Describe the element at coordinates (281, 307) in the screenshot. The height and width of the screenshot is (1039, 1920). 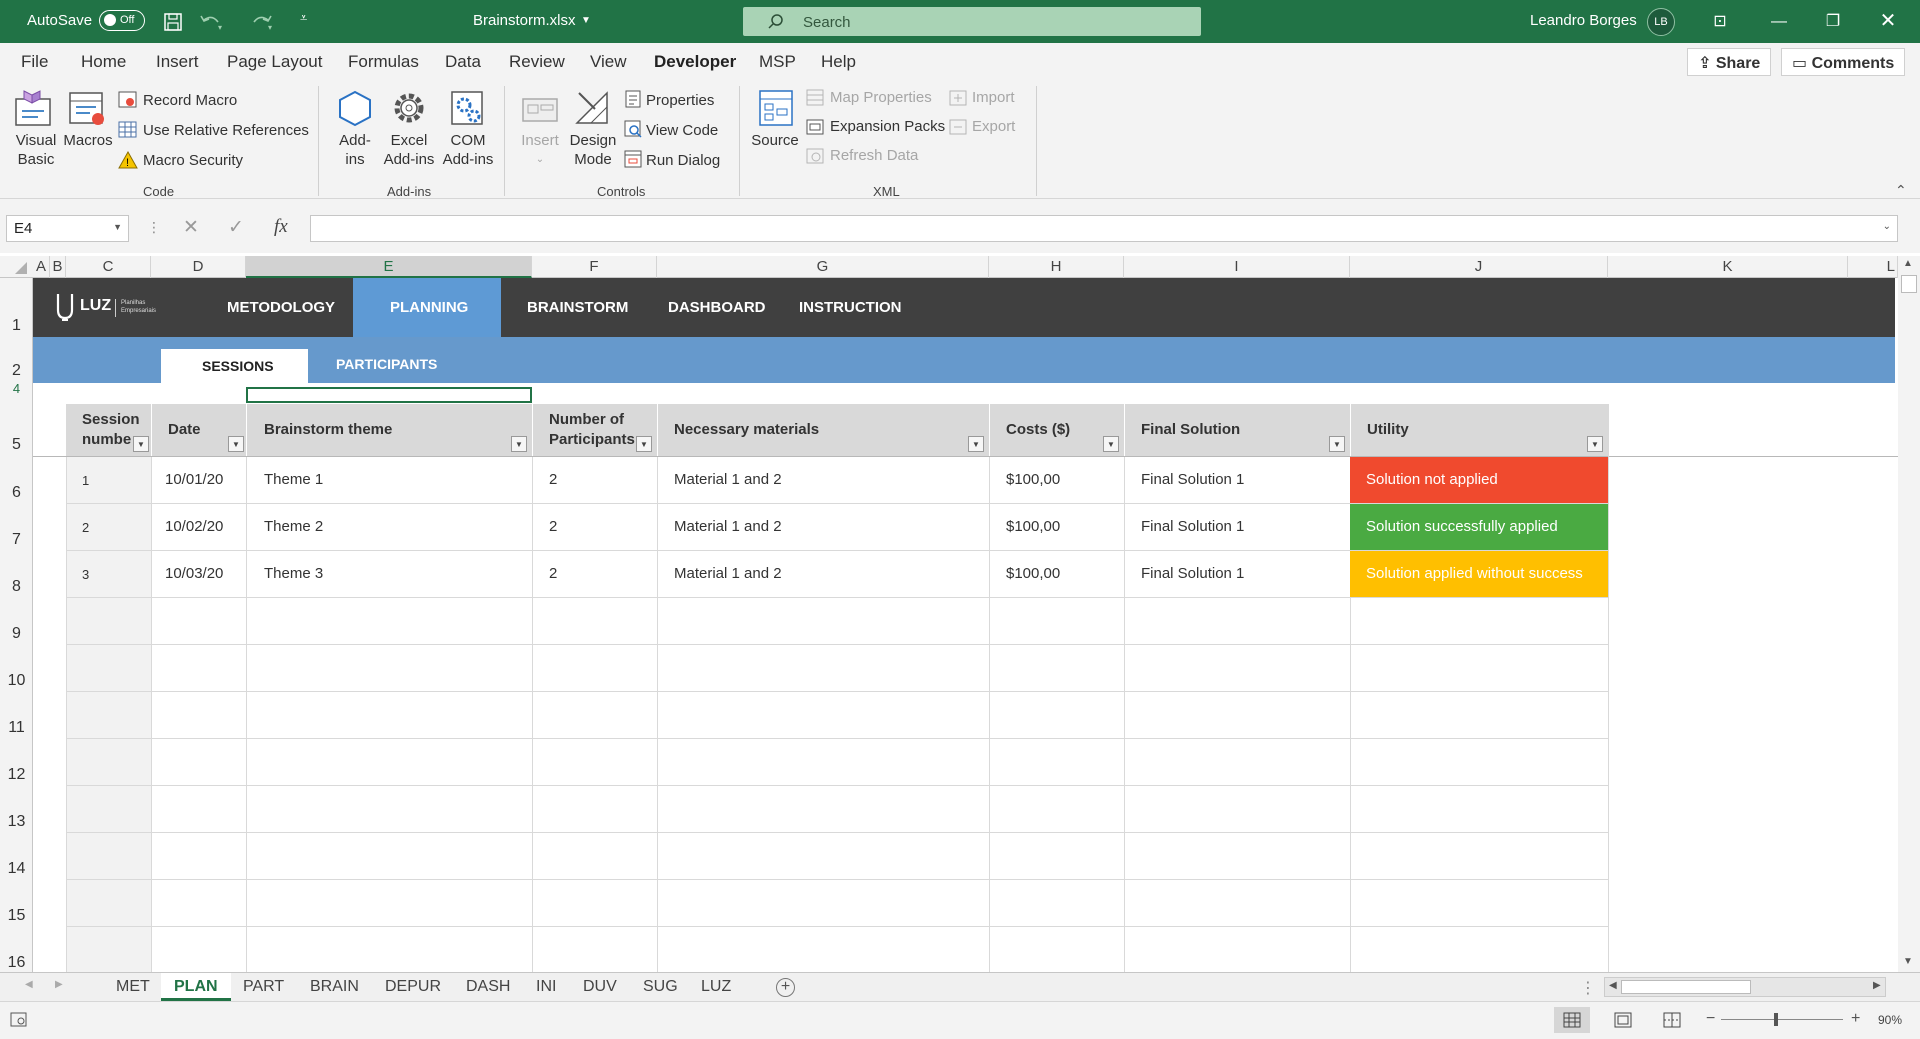
I see `nav-metodology: METODOLOGY` at that location.